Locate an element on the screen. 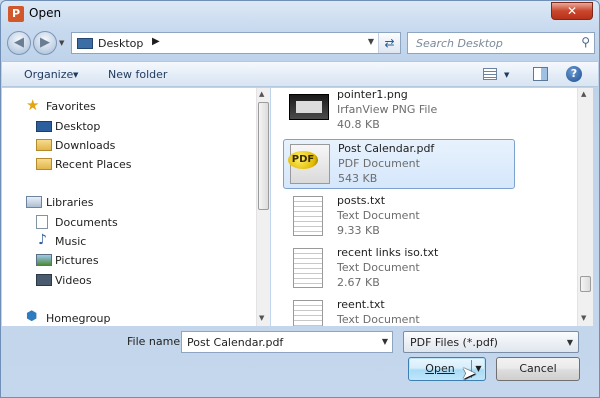 The width and height of the screenshot is (600, 398). navigation-row: ◀ ▶ ▼ Desktop ▶ ▼ ⇄ Search Desktop ⚲ is located at coordinates (301, 43).